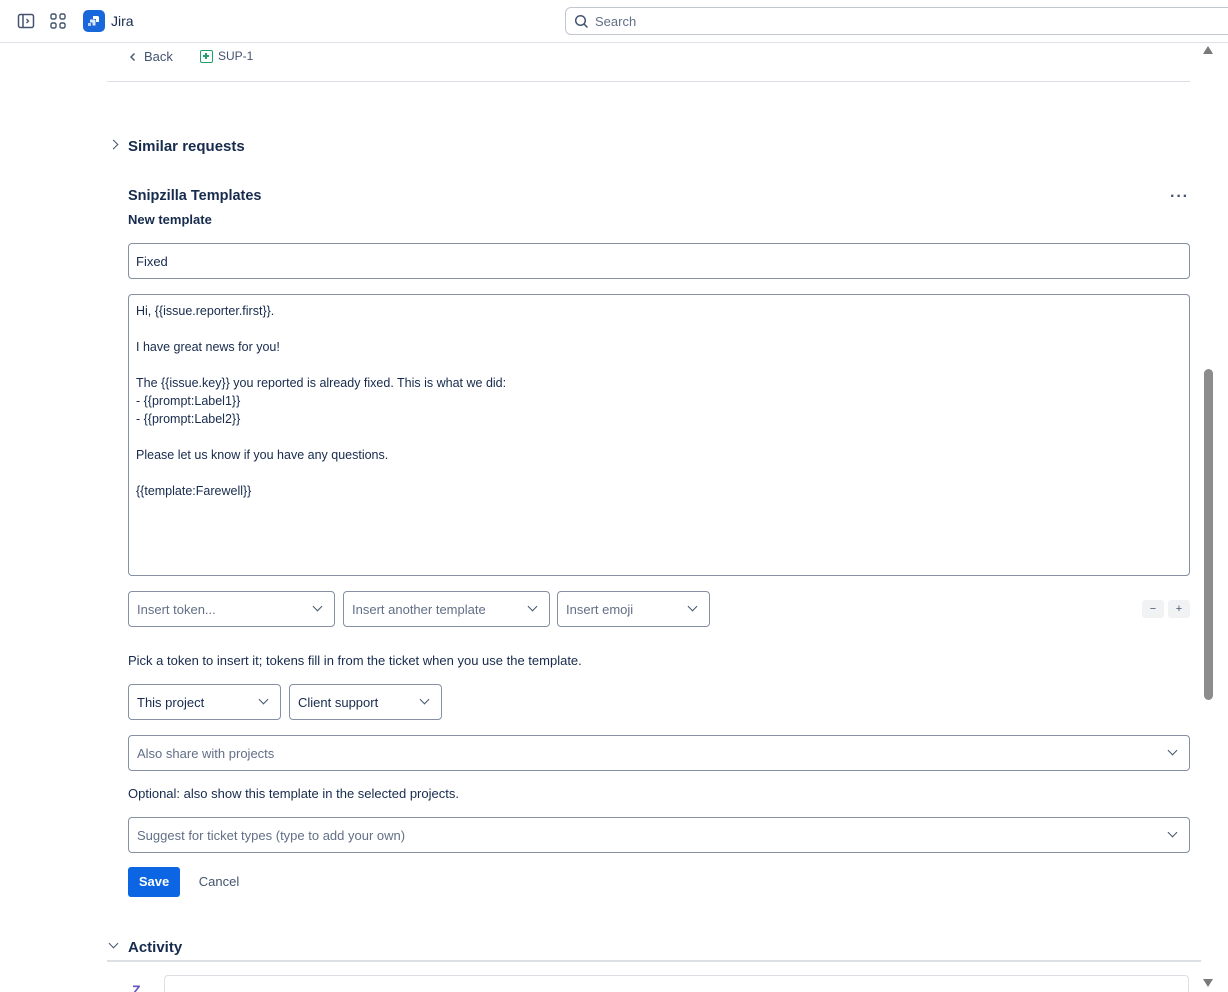 The height and width of the screenshot is (992, 1228). Describe the element at coordinates (154, 882) in the screenshot. I see `save-button: Save` at that location.